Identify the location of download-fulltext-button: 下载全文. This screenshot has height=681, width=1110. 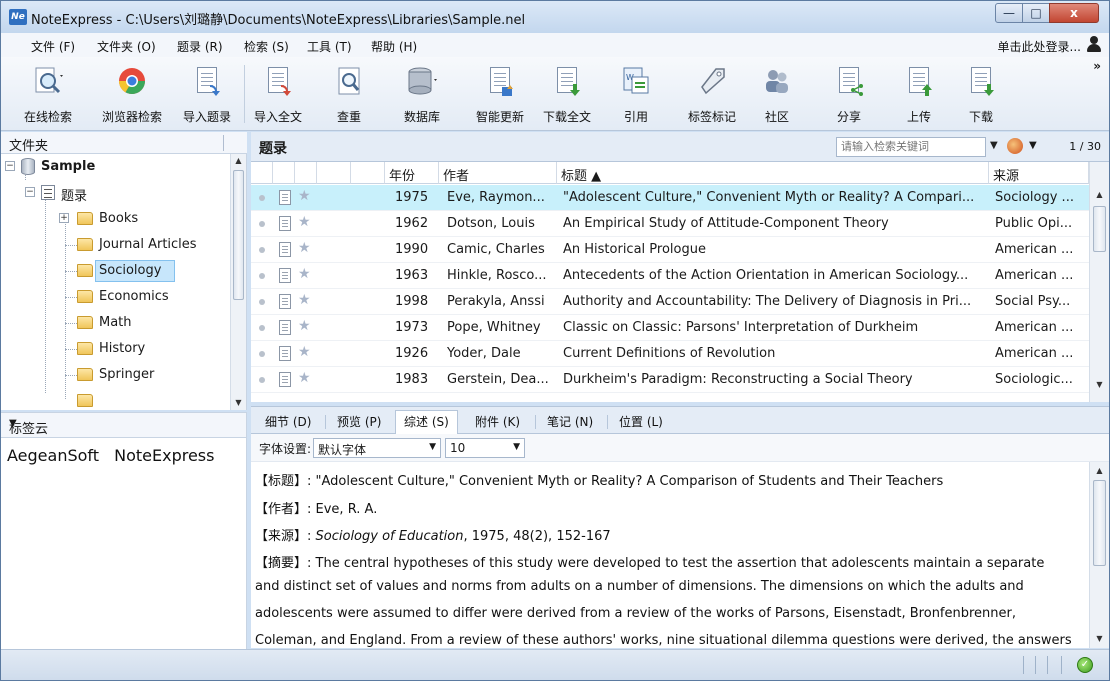
(567, 95).